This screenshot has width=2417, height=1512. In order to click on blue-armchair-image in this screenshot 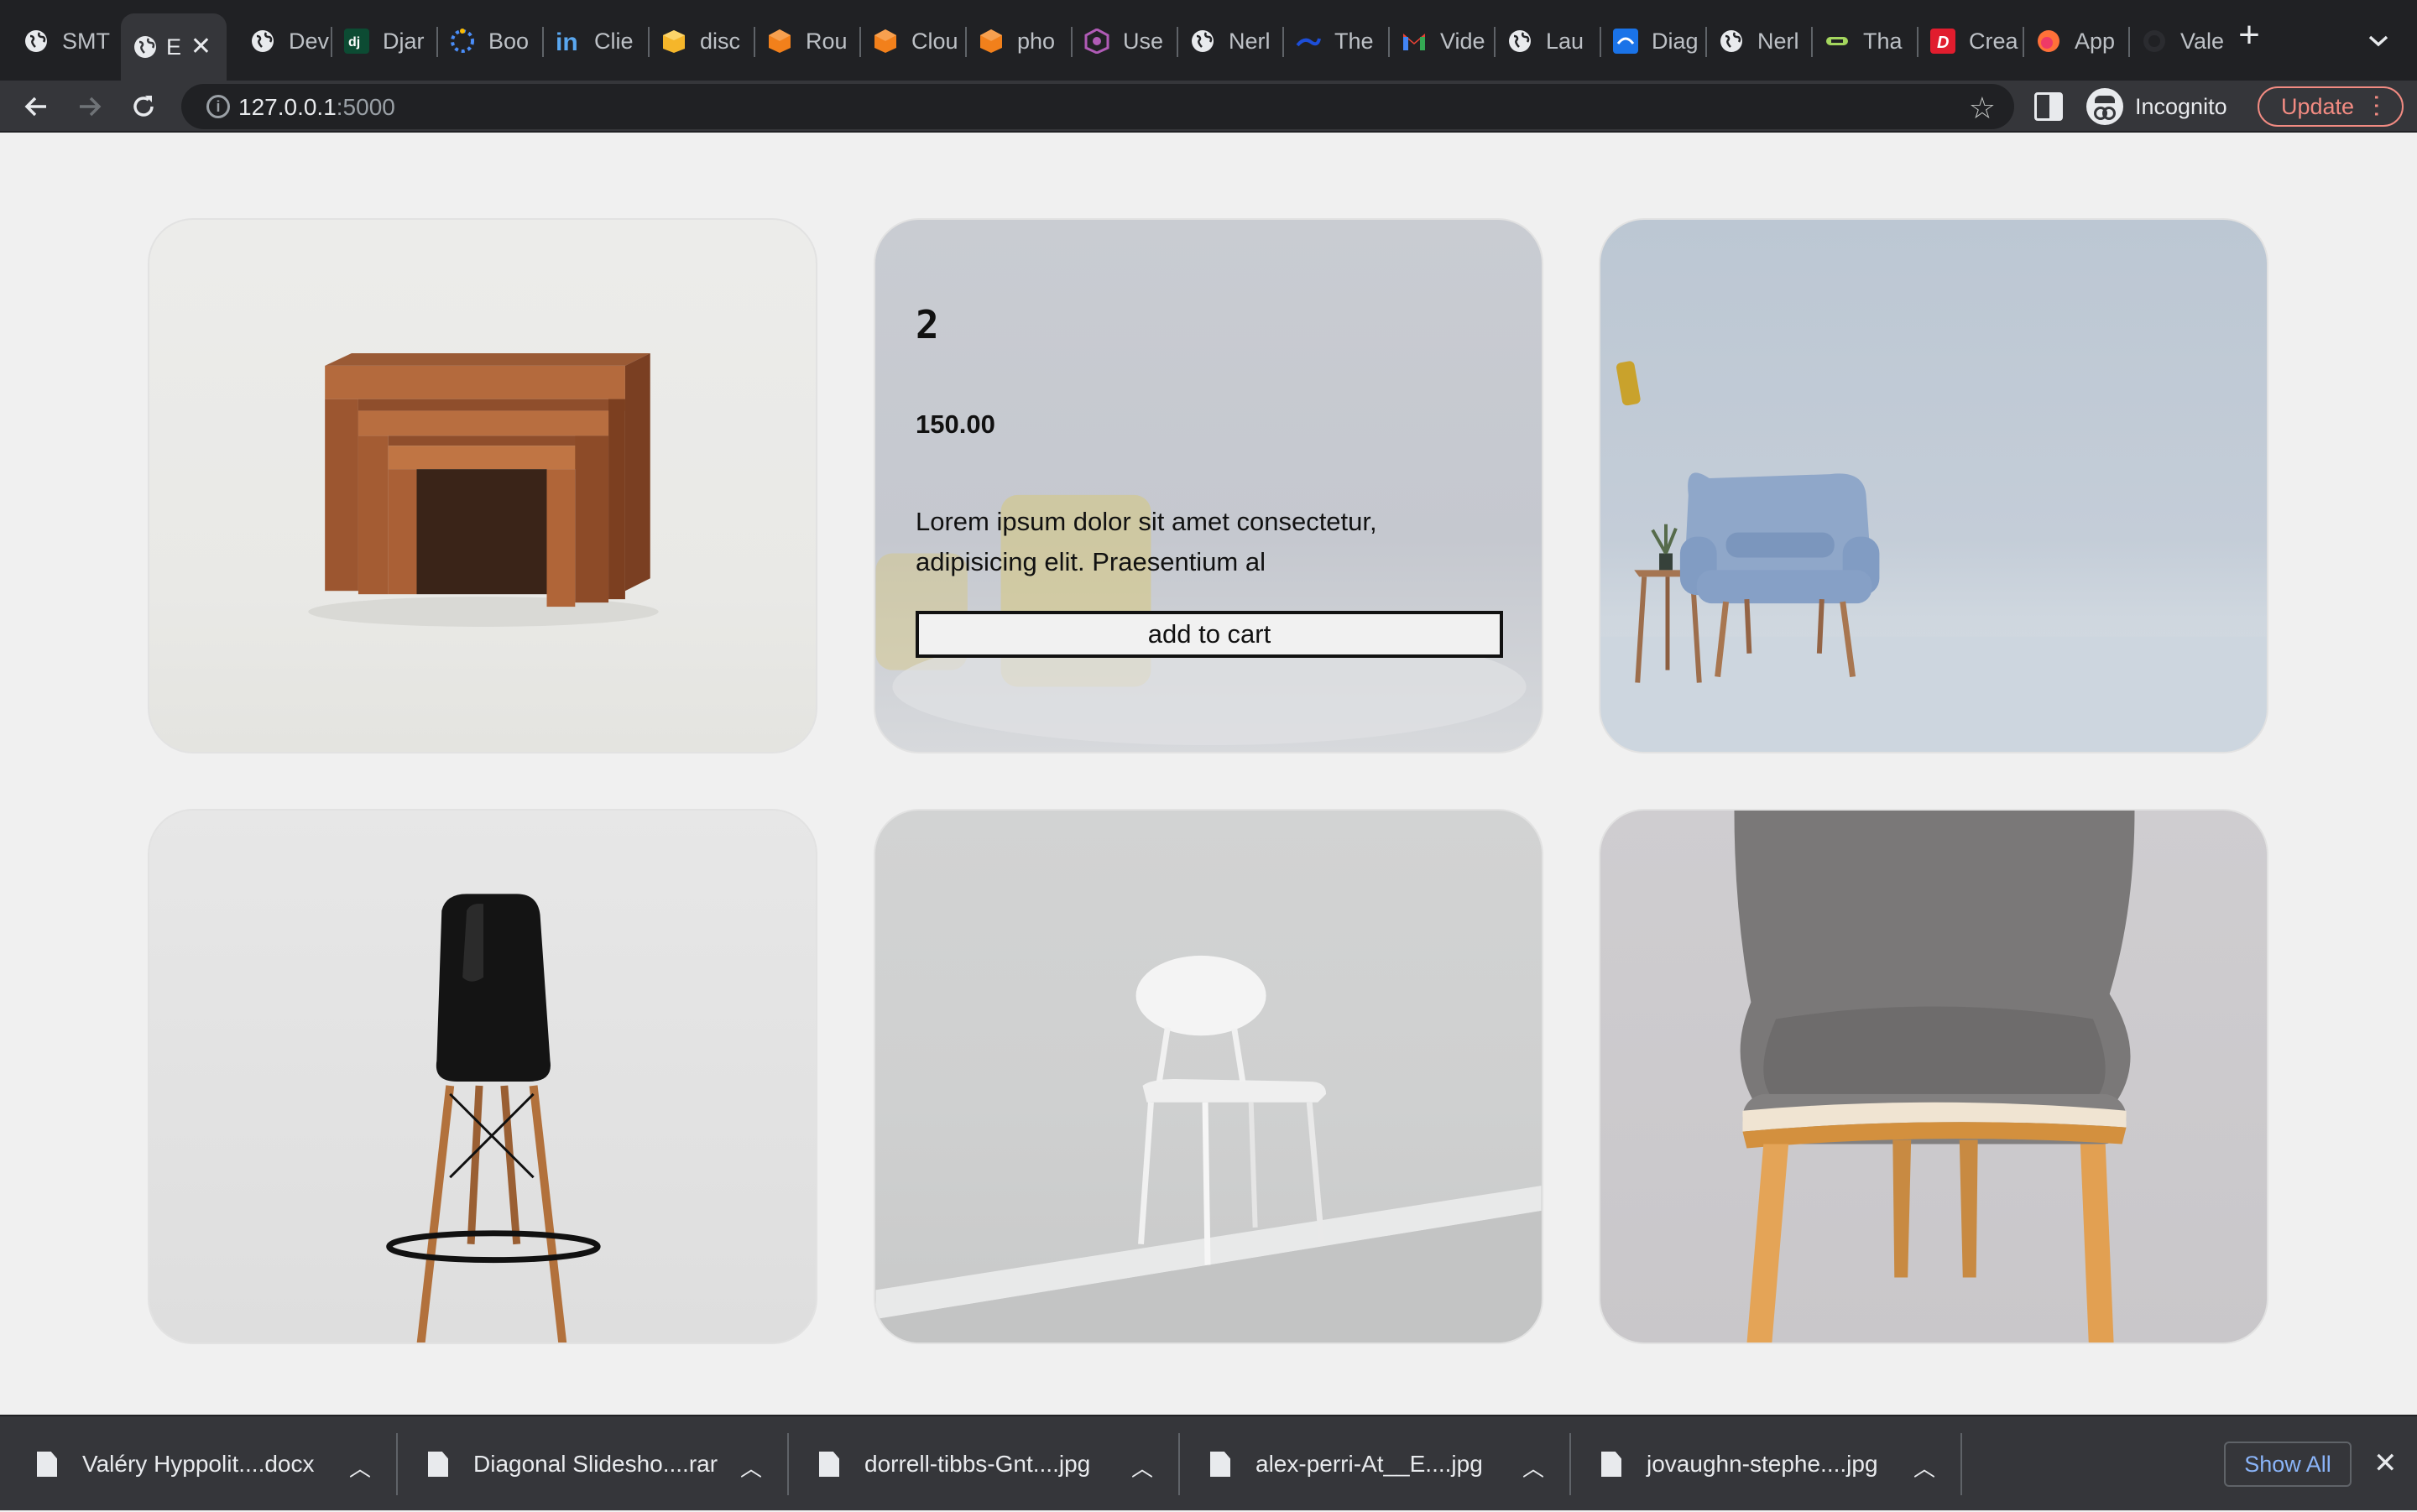, I will do `click(1933, 557)`.